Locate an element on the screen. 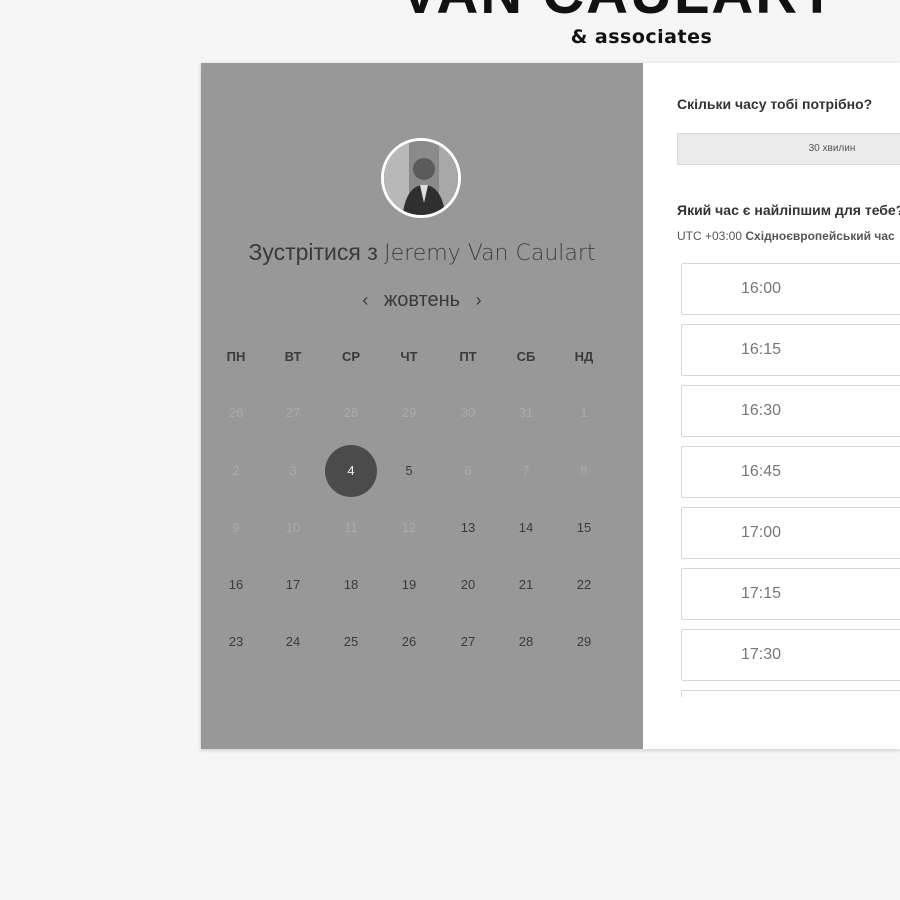 This screenshot has width=900, height=900. time-slot-list: 16:00 16:15 16:30 16:45 17:00 17:15 17:30 17:45 is located at coordinates (790, 480).